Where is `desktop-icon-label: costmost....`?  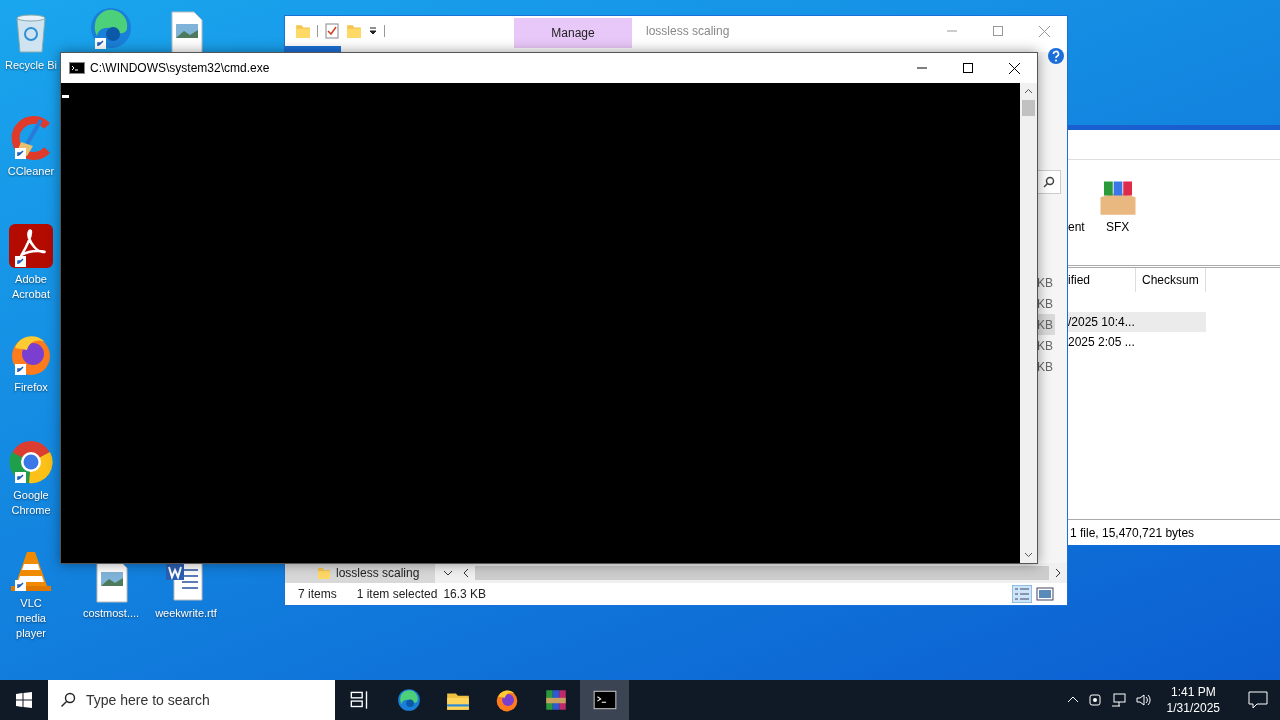
desktop-icon-label: costmost.... is located at coordinates (111, 613).